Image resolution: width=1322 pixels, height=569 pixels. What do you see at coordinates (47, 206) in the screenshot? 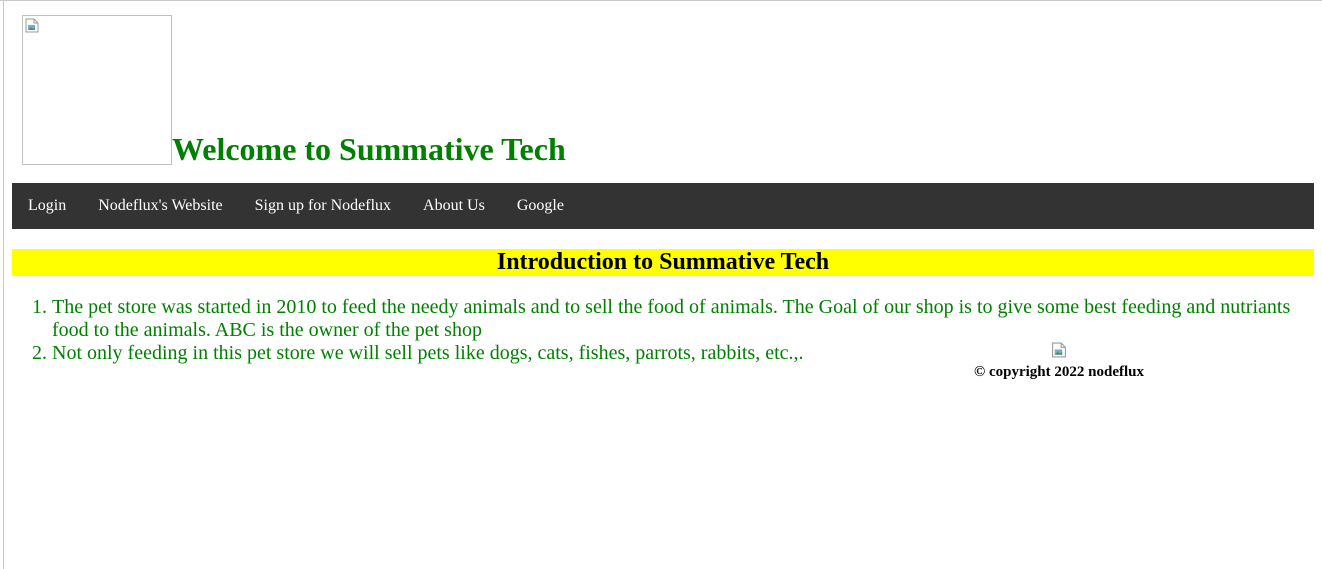
I see `nav-link-login: Login` at bounding box center [47, 206].